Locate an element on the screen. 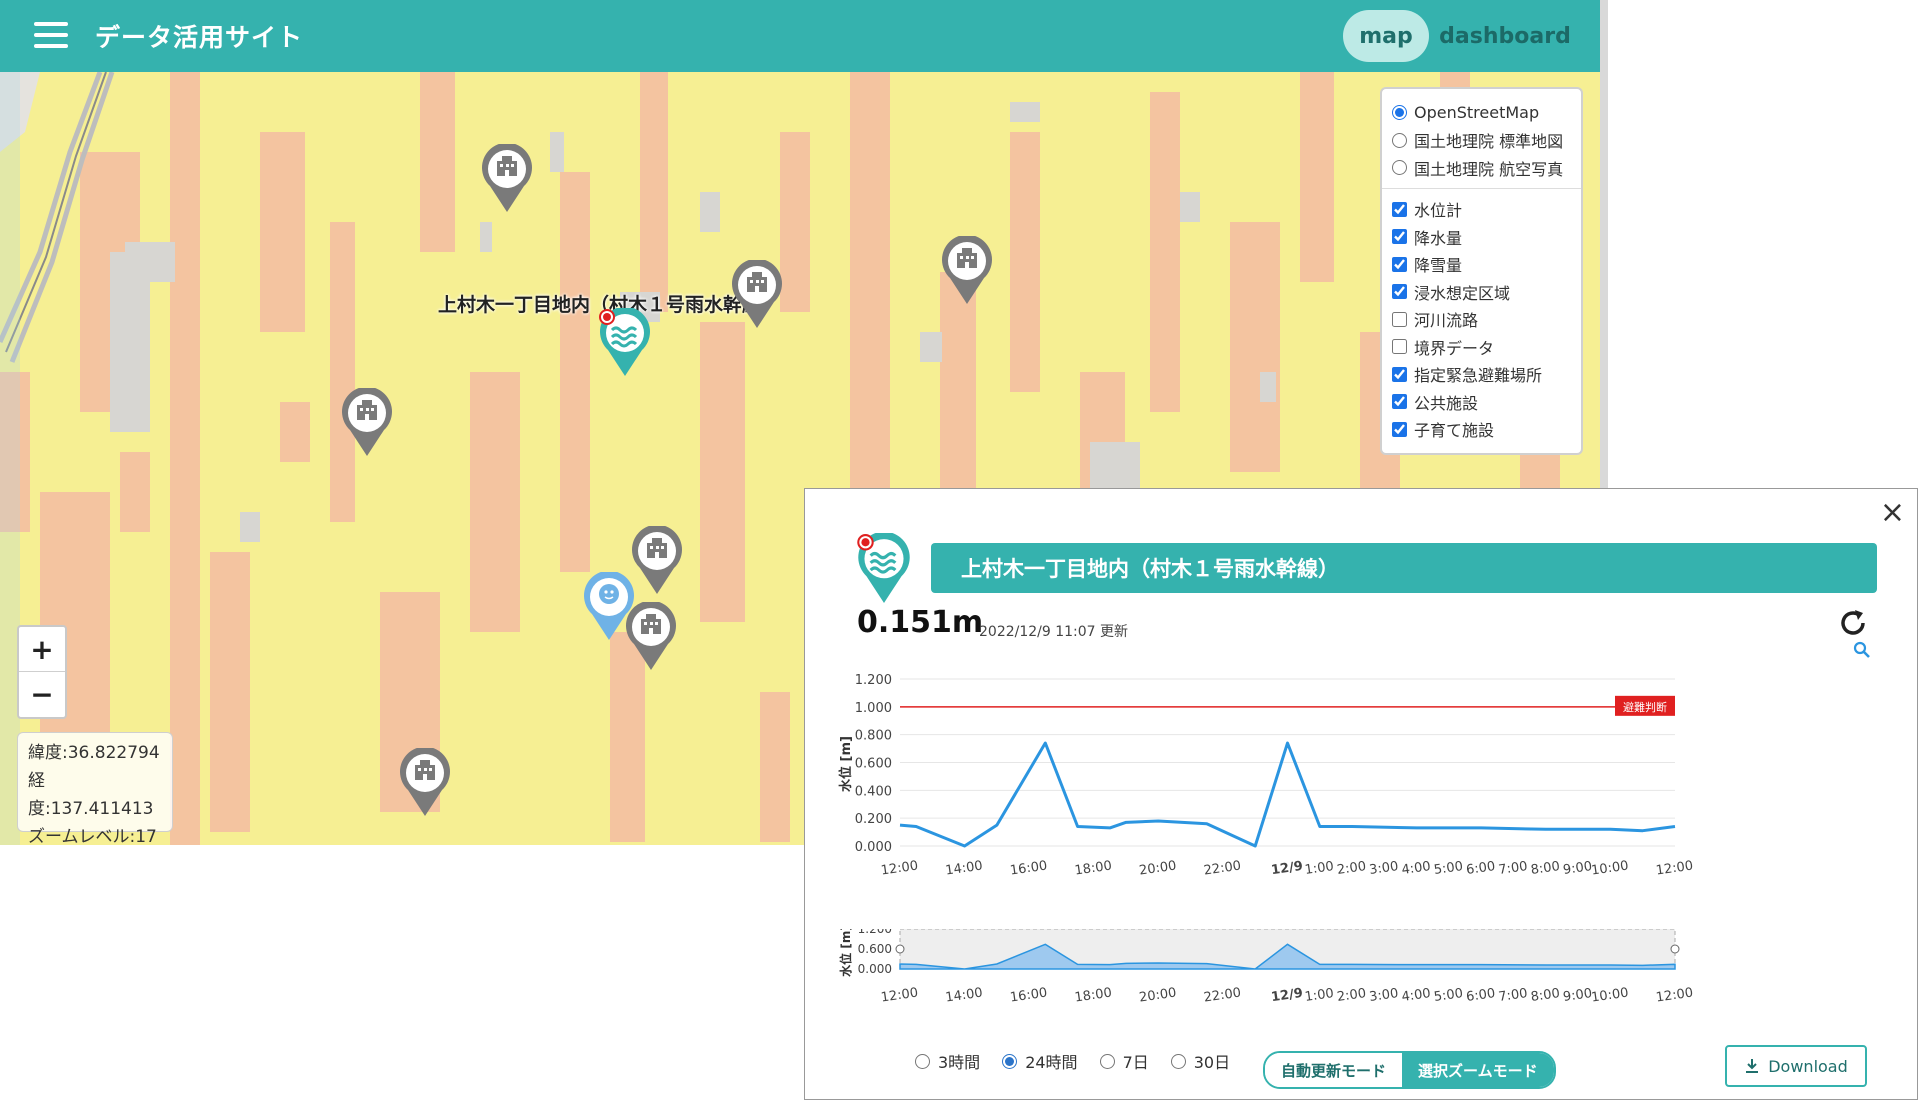 This screenshot has height=1100, width=1918. x-tick-label: 2:00 is located at coordinates (1351, 995).